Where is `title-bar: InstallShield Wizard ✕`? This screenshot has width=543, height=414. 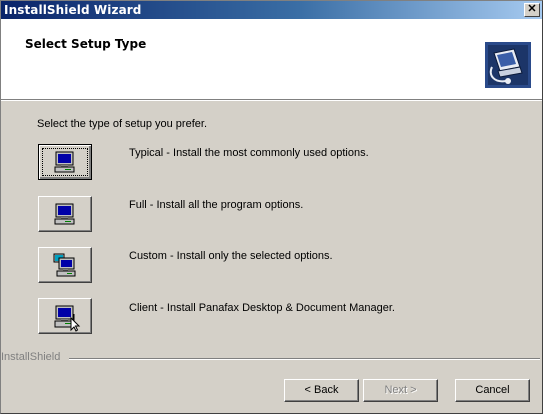
title-bar: InstallShield Wizard ✕ is located at coordinates (271, 10).